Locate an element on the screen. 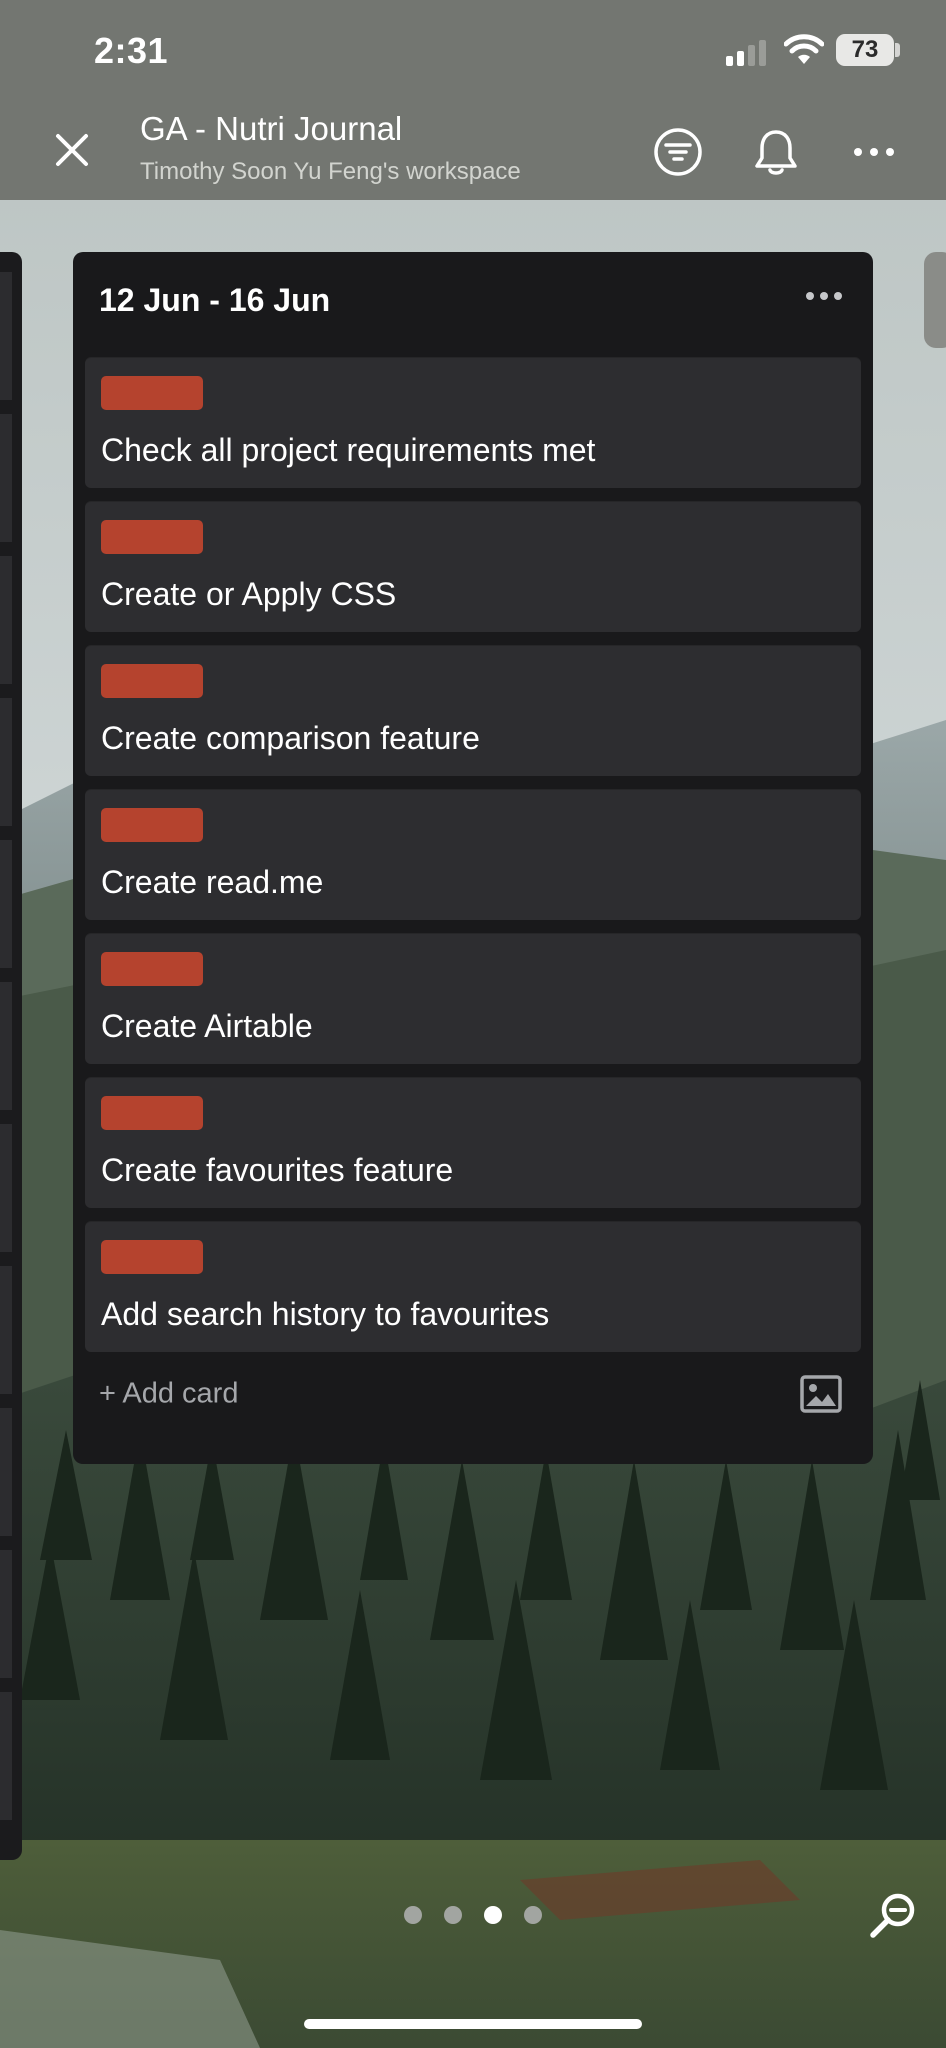 The width and height of the screenshot is (946, 2048). card-title: Create favourites feature is located at coordinates (277, 1170).